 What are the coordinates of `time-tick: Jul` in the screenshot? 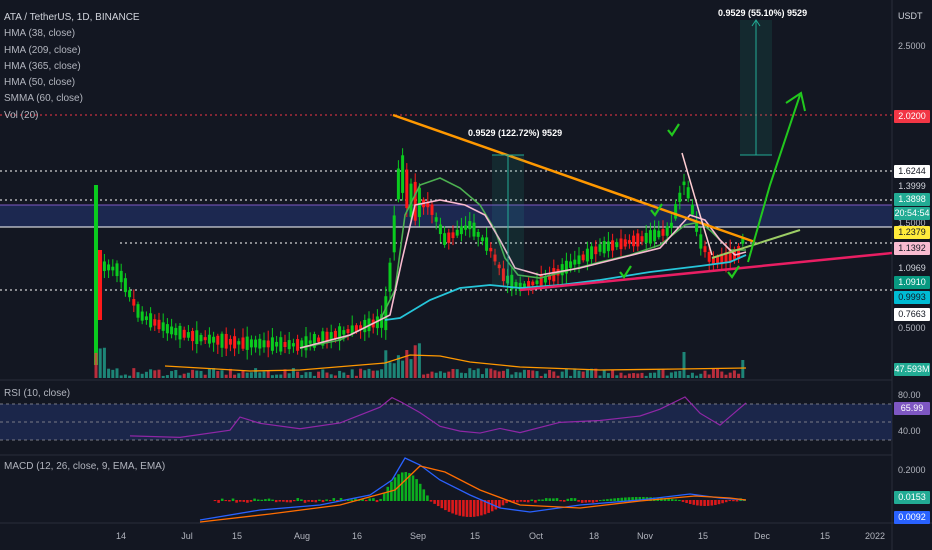 It's located at (187, 536).